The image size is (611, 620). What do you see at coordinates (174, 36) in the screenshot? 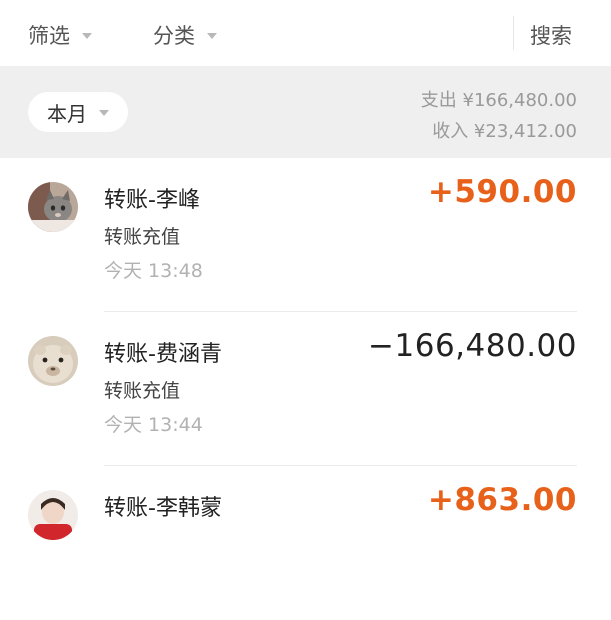
I see `category-label: 分类` at bounding box center [174, 36].